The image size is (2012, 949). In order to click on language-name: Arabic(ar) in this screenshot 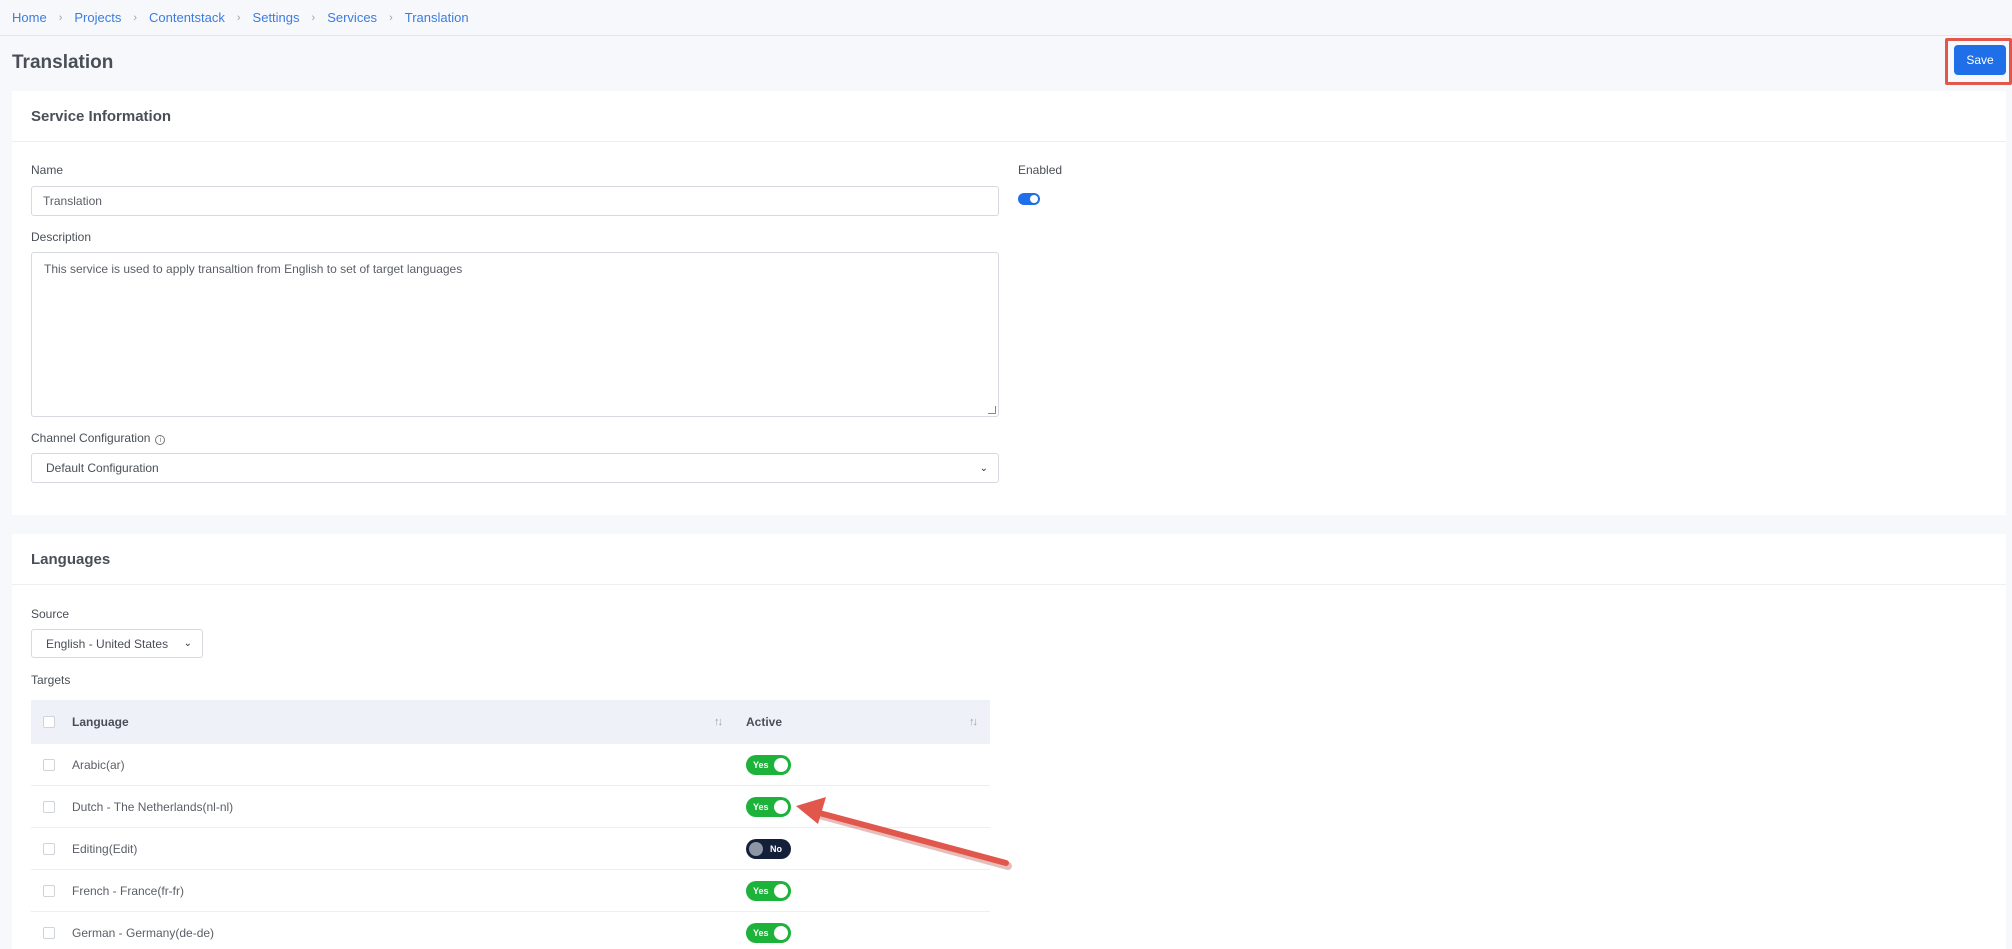, I will do `click(98, 764)`.